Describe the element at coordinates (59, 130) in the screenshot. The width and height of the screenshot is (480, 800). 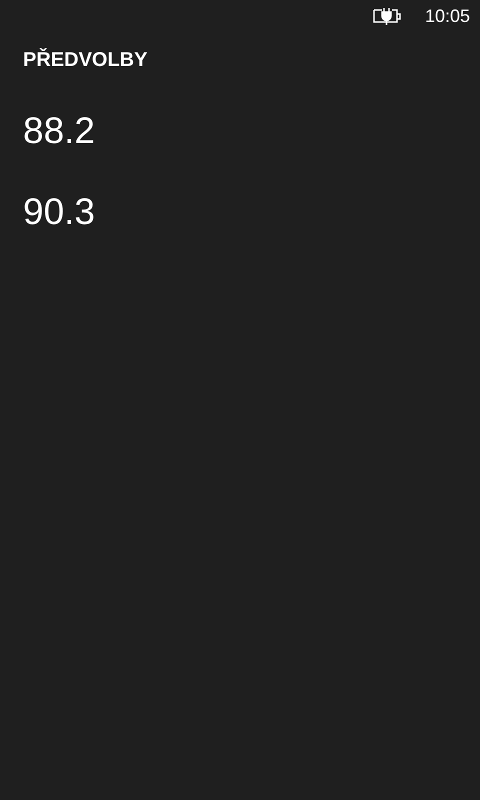
I see `preset-frequency: 88.2` at that location.